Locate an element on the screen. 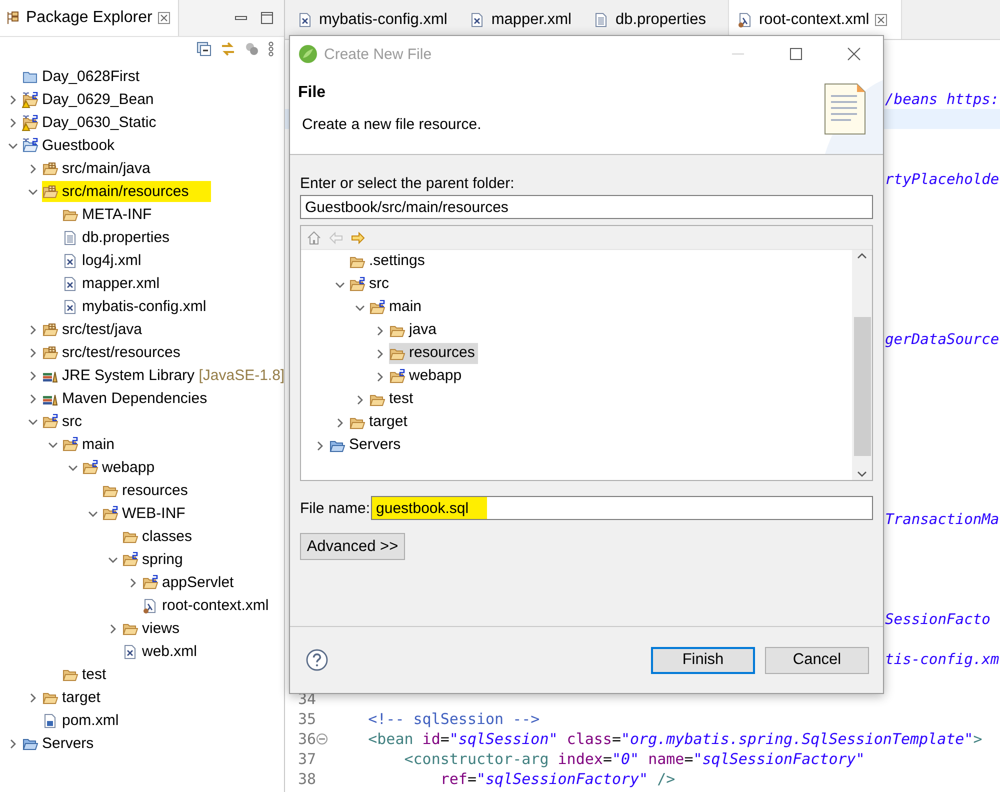  tree-item: root-context.xml is located at coordinates (207, 605).